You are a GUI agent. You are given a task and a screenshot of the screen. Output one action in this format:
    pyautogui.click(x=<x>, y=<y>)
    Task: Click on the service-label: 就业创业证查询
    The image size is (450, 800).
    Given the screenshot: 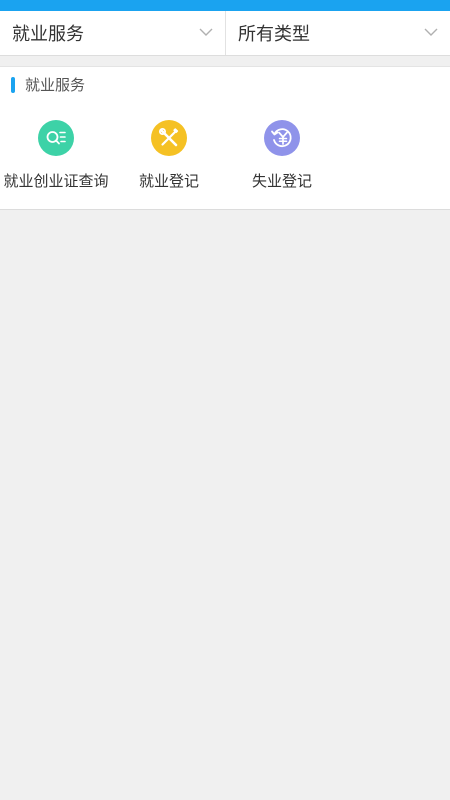 What is the action you would take?
    pyautogui.click(x=56, y=181)
    